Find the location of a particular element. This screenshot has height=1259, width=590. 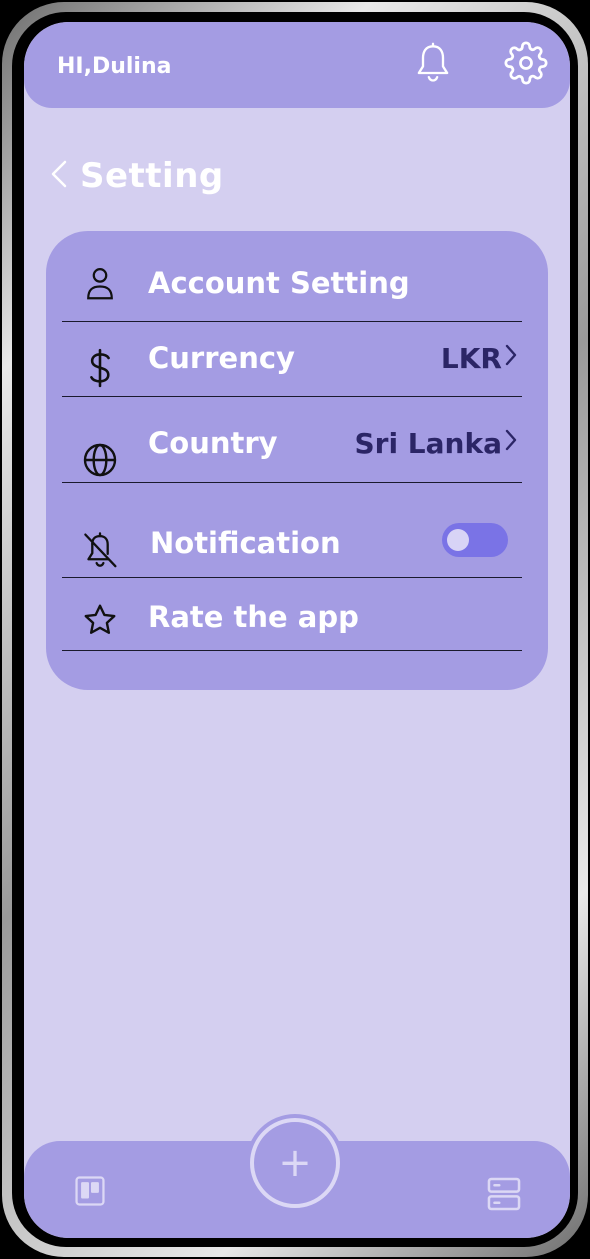

gear-icon is located at coordinates (526, 63).